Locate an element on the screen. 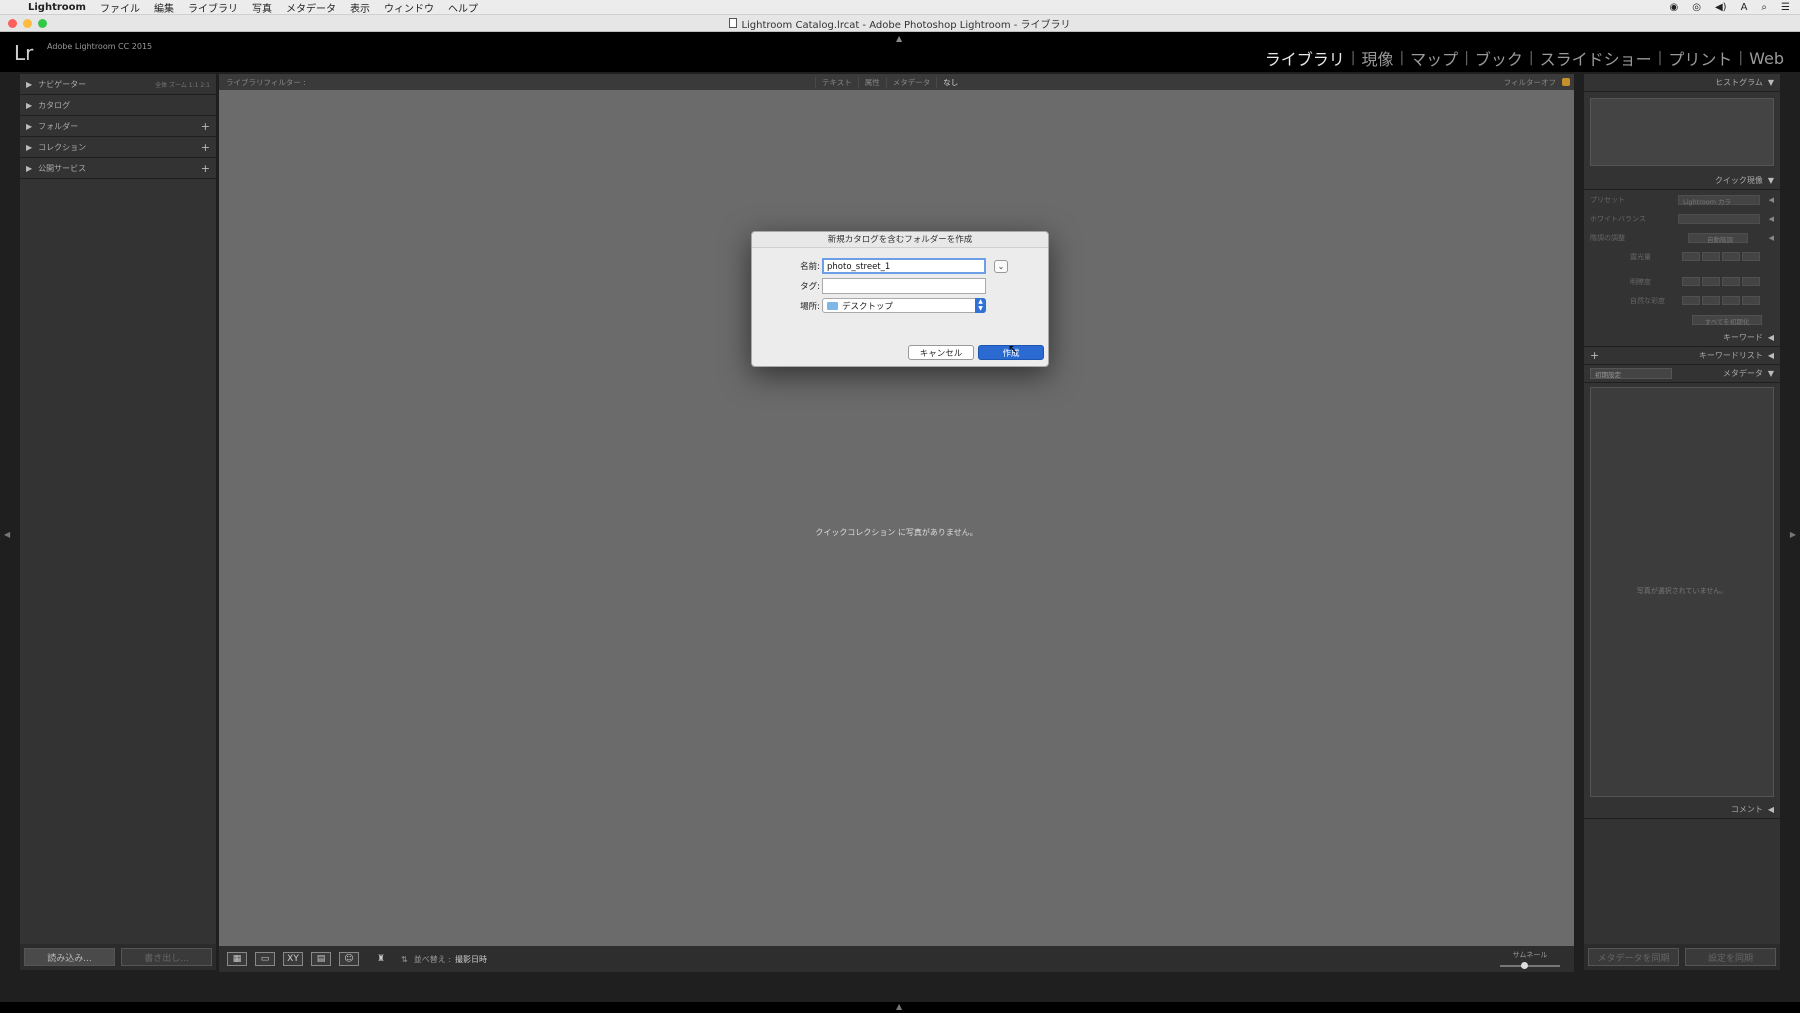 Image resolution: width=1800 pixels, height=1013 pixels. sort-direction-icon: ⇅ is located at coordinates (404, 959).